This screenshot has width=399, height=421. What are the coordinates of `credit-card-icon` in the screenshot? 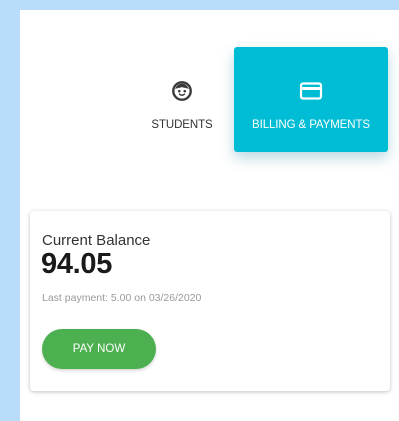 It's located at (311, 91).